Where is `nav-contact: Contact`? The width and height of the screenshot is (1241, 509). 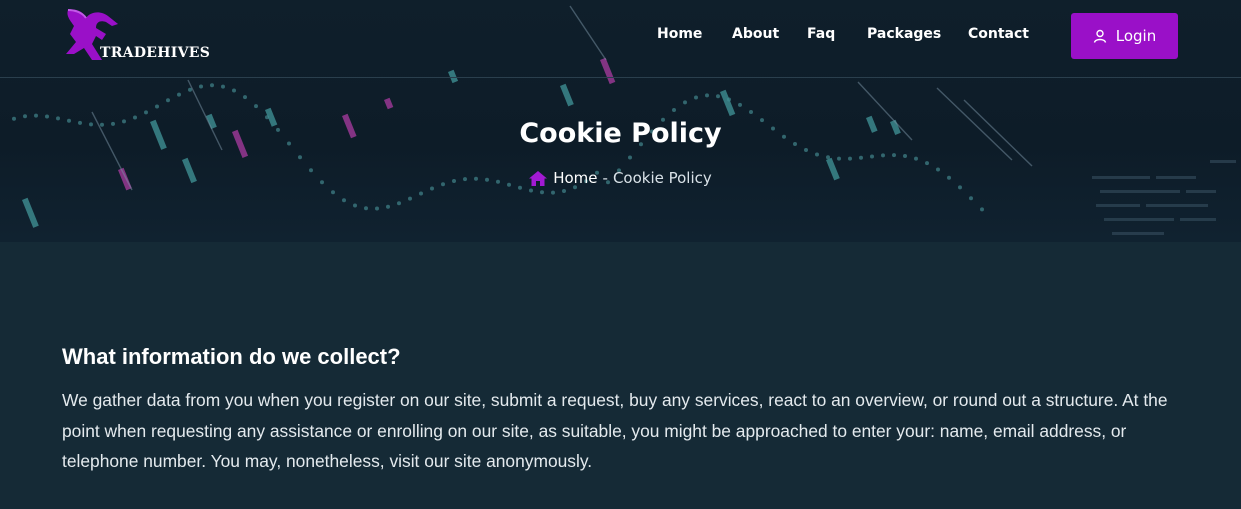 nav-contact: Contact is located at coordinates (998, 34).